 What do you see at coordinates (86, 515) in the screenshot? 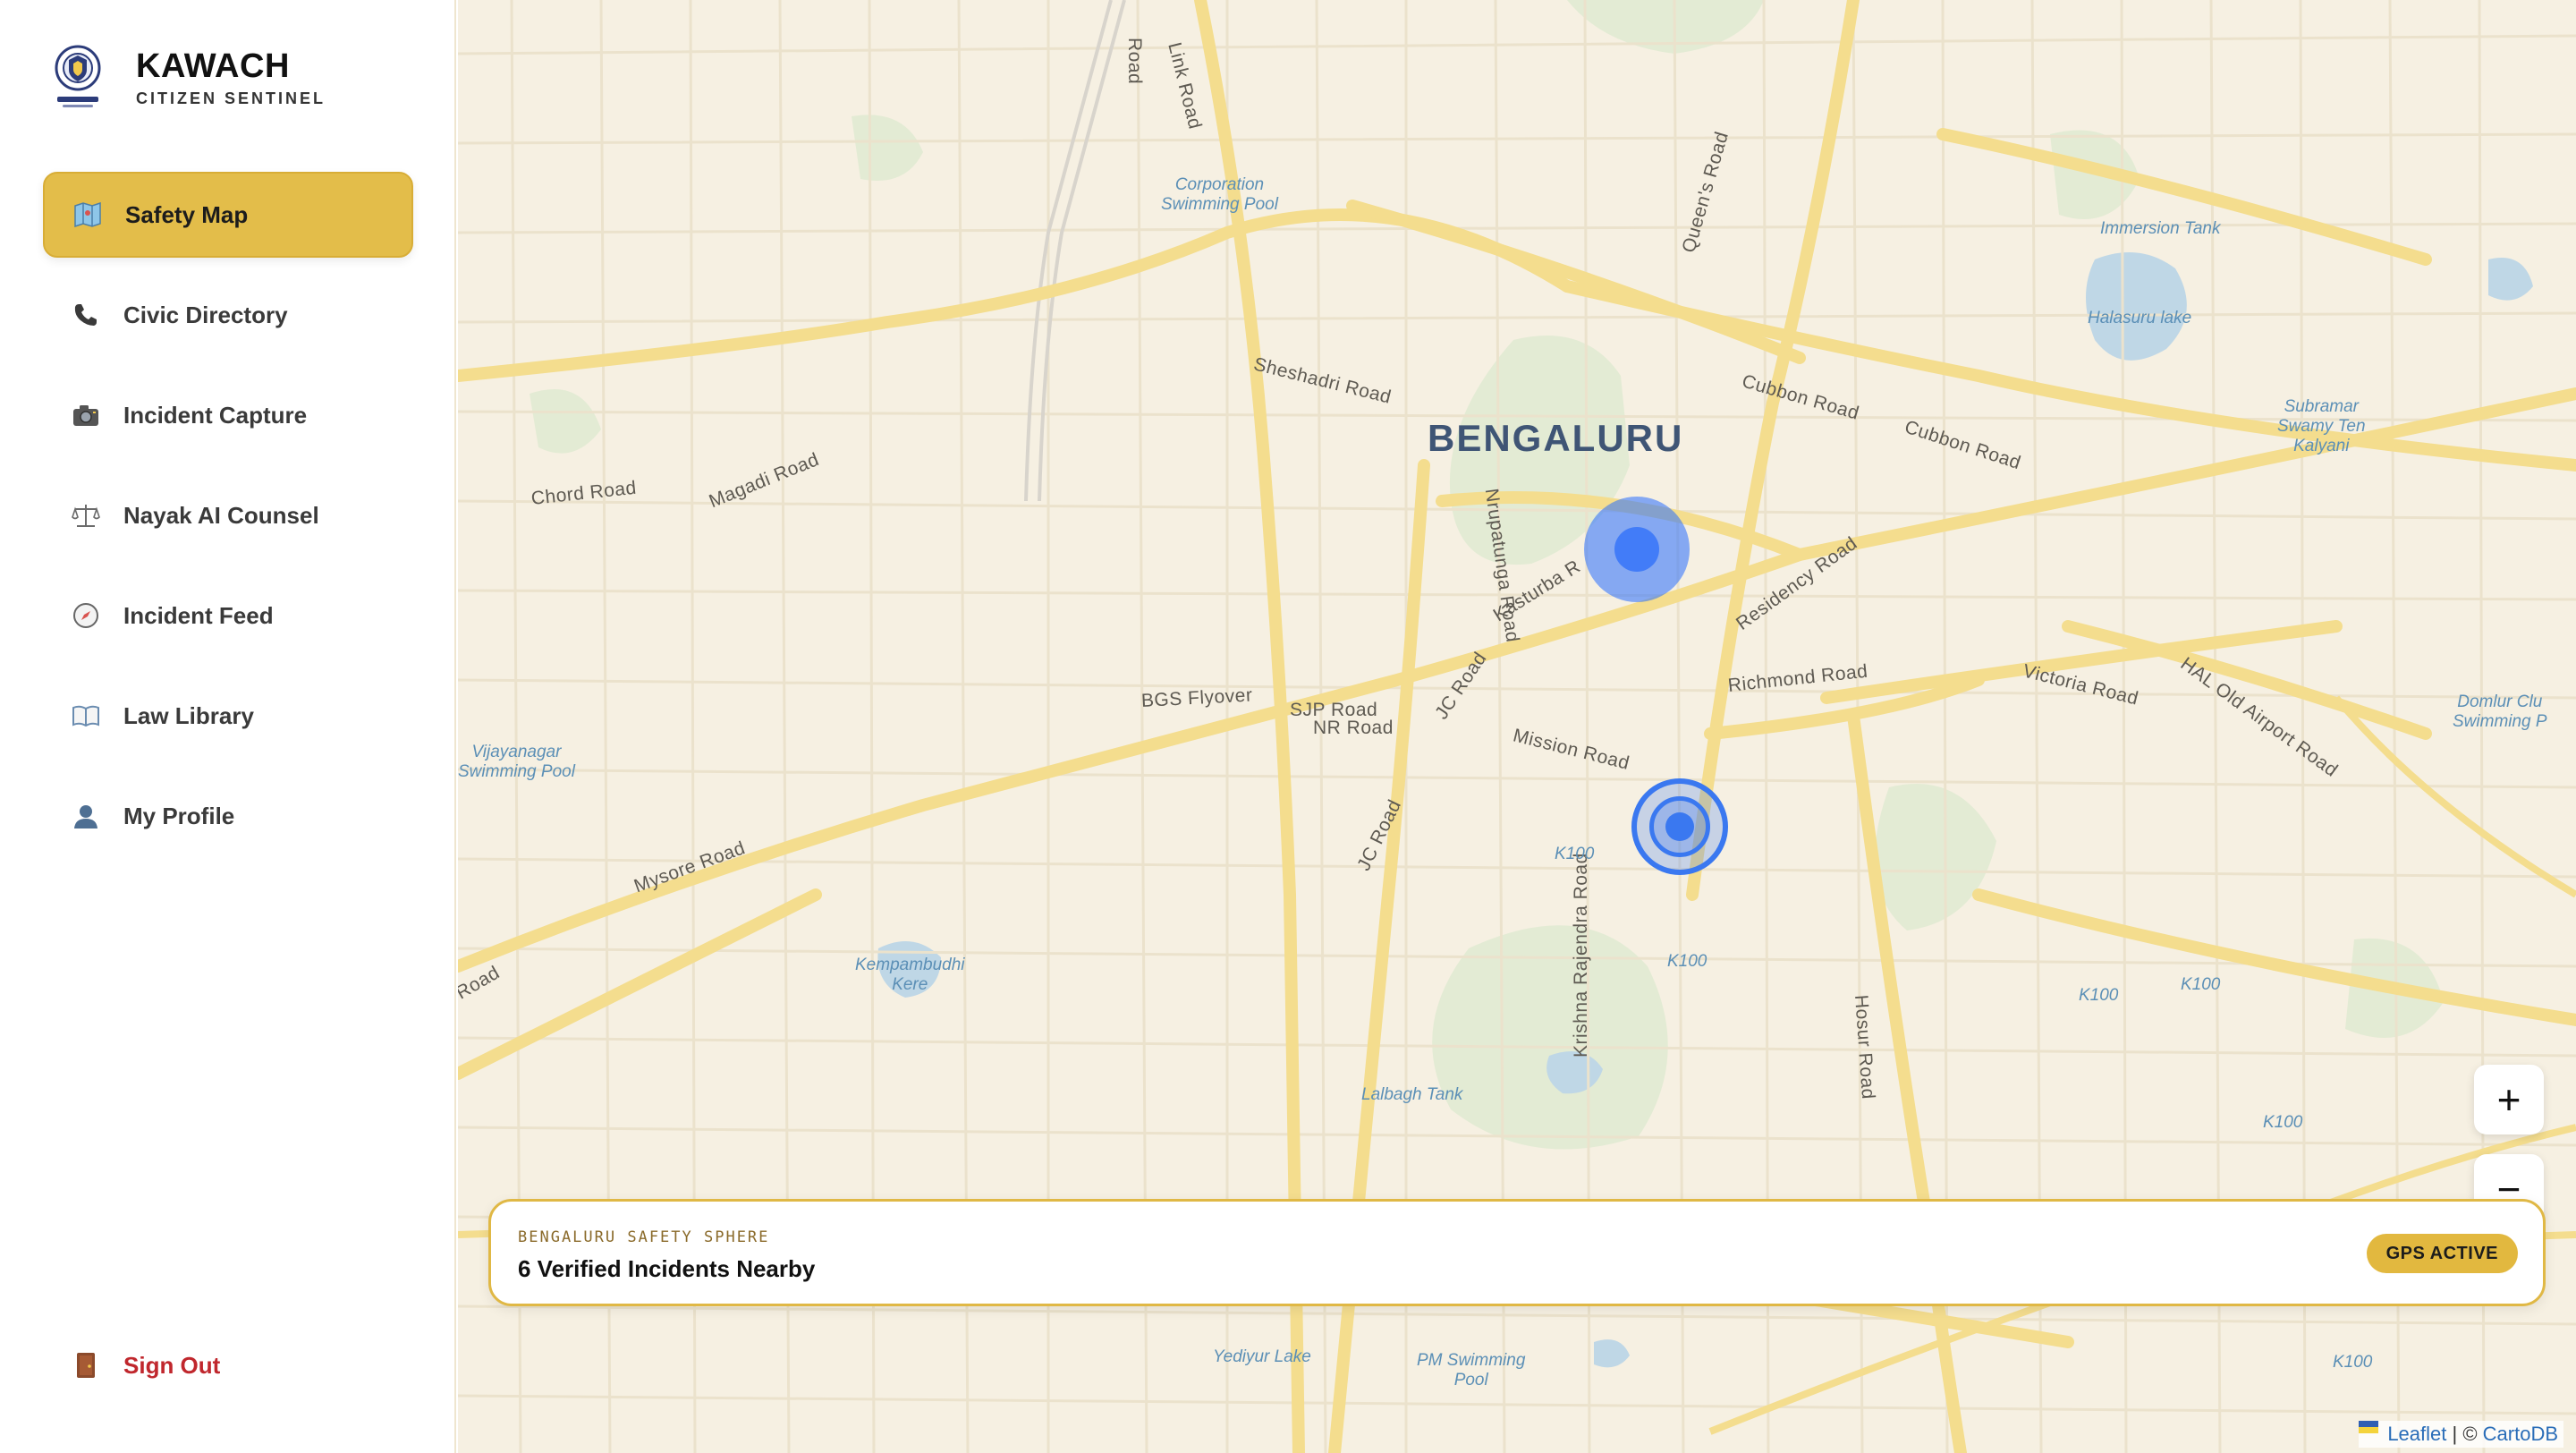
I see `scales-icon` at bounding box center [86, 515].